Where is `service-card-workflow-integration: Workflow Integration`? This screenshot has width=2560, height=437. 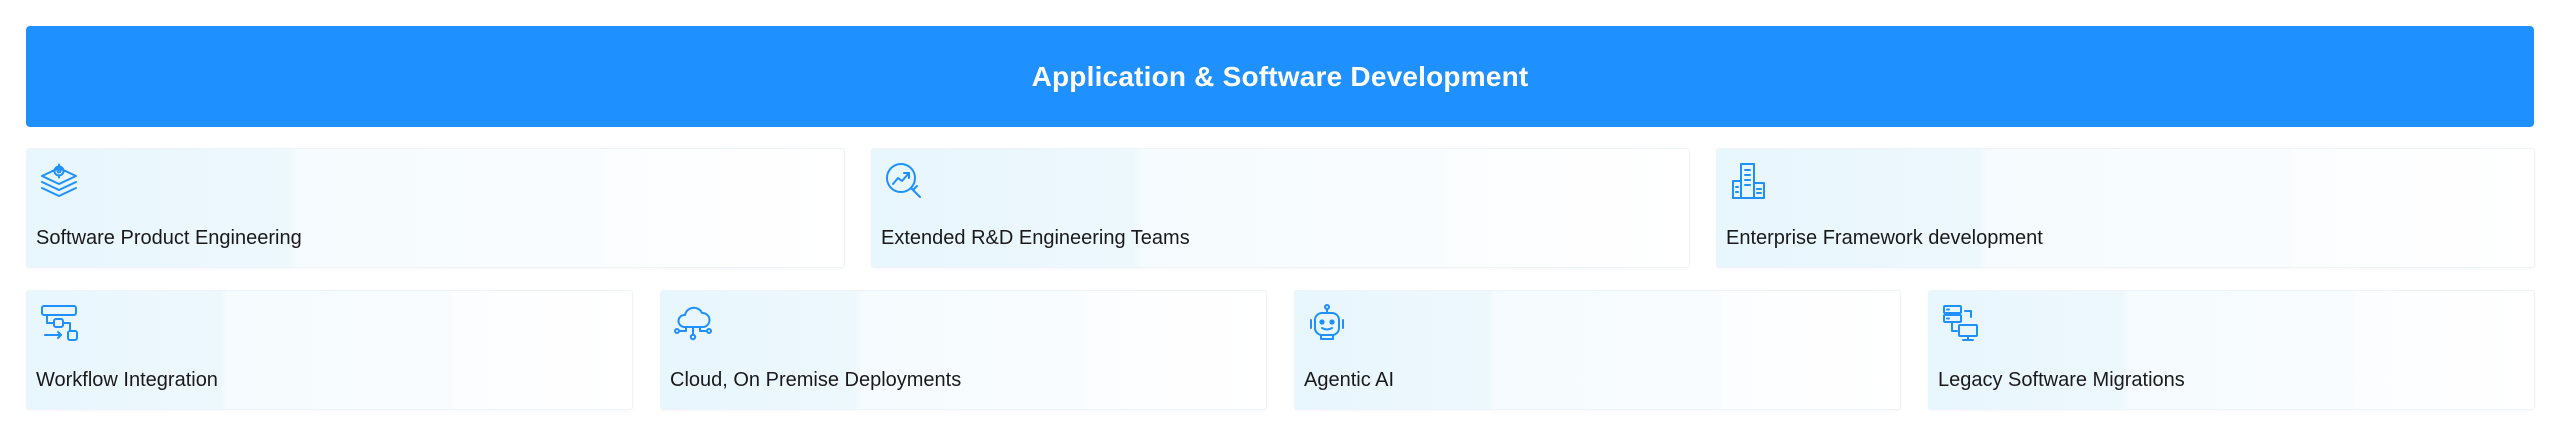
service-card-workflow-integration: Workflow Integration is located at coordinates (329, 350).